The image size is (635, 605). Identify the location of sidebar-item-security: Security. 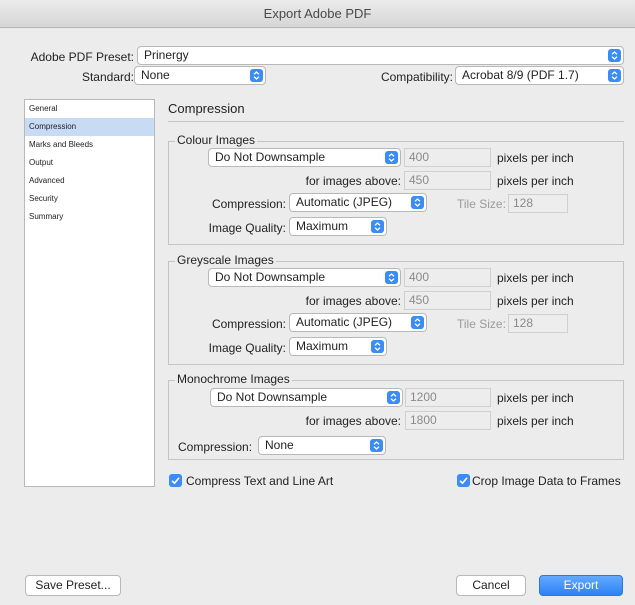
(89, 199).